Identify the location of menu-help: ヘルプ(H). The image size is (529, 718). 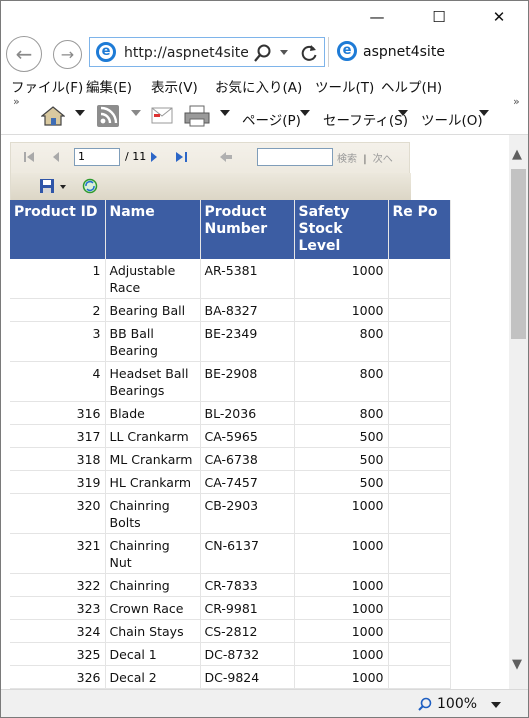
(411, 86).